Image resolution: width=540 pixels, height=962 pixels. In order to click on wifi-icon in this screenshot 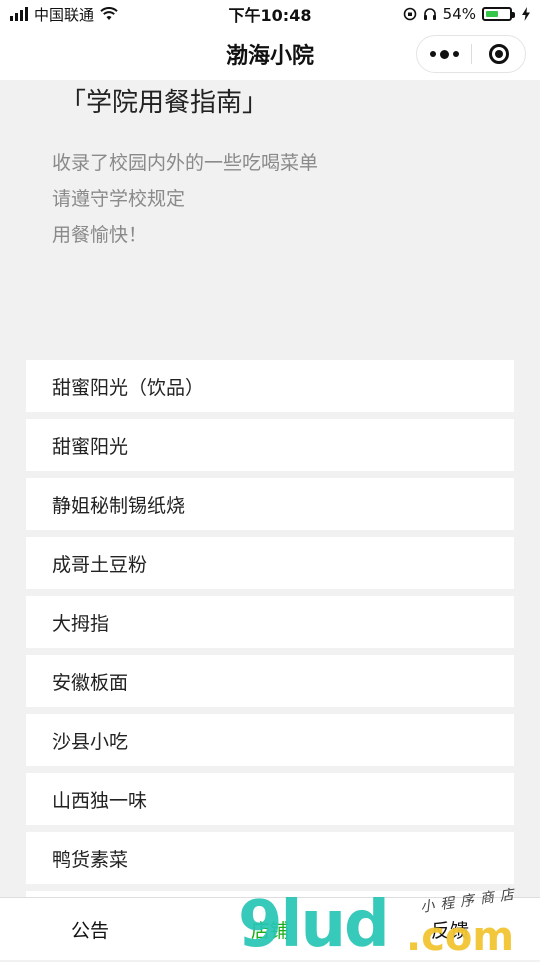, I will do `click(109, 13)`.